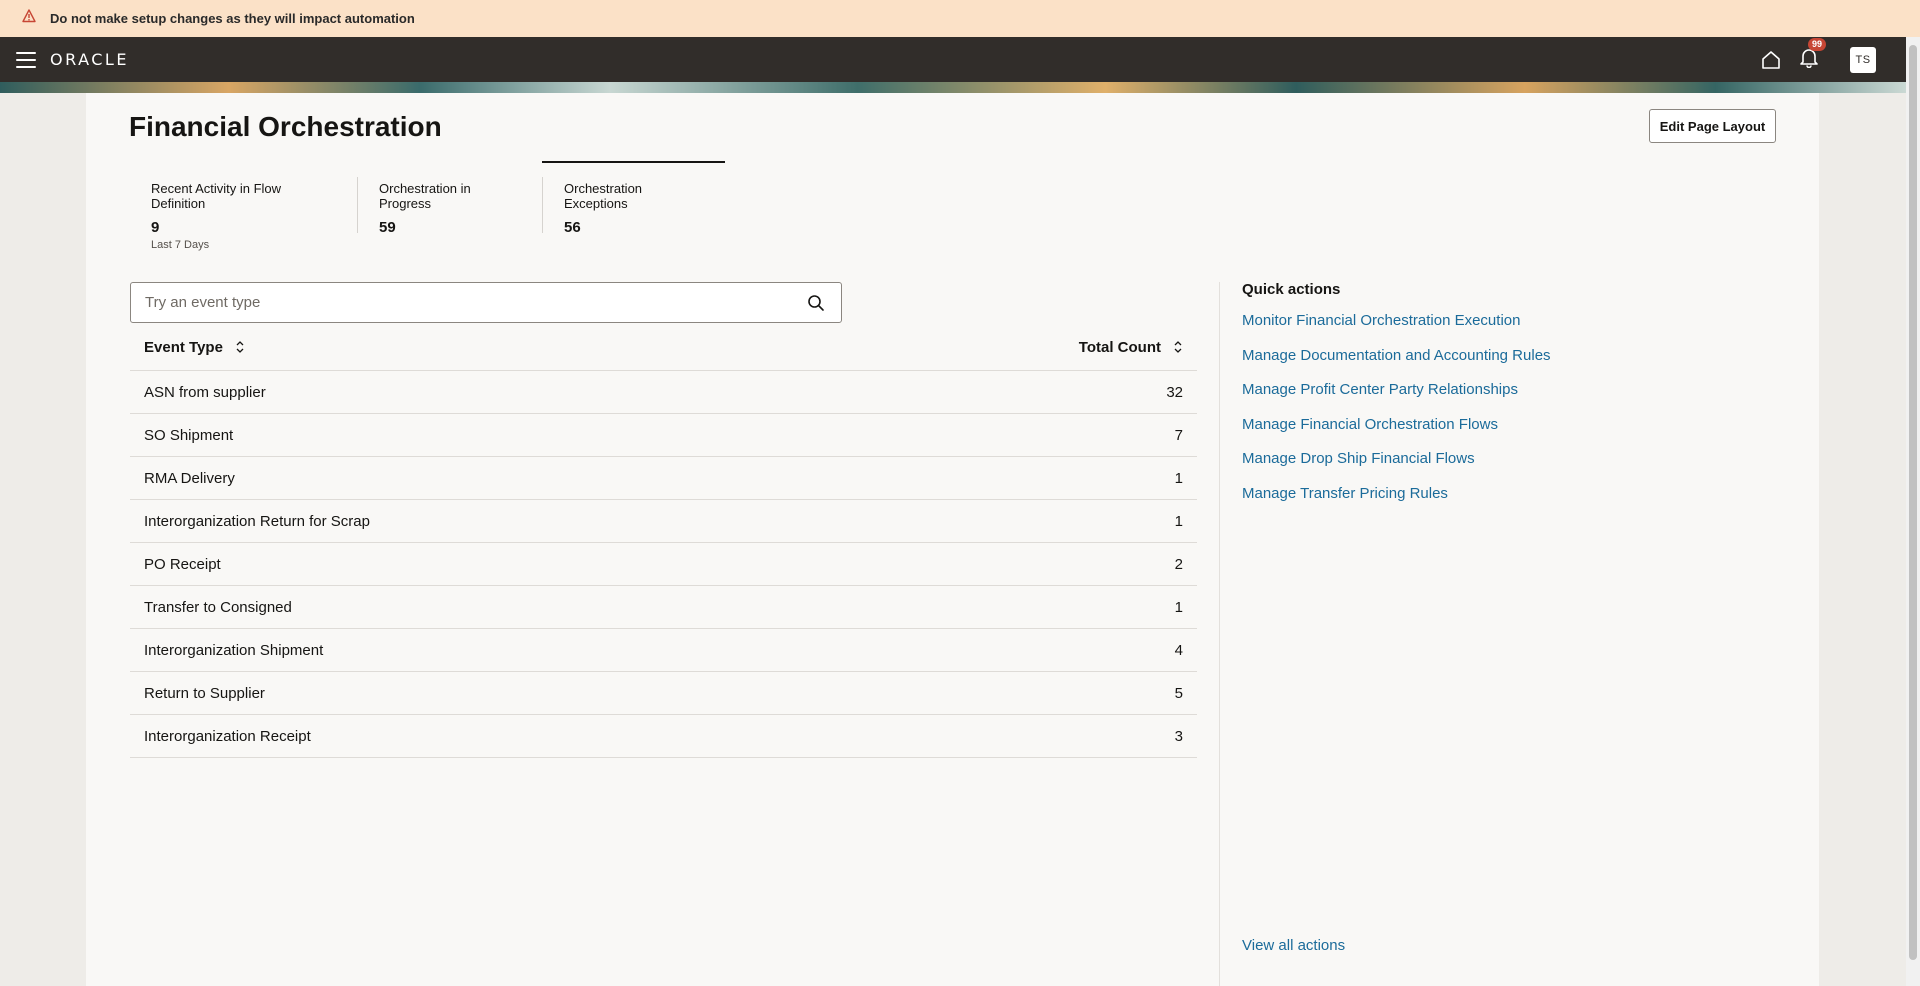 This screenshot has width=1920, height=986. Describe the element at coordinates (1771, 60) in the screenshot. I see `home-icon` at that location.